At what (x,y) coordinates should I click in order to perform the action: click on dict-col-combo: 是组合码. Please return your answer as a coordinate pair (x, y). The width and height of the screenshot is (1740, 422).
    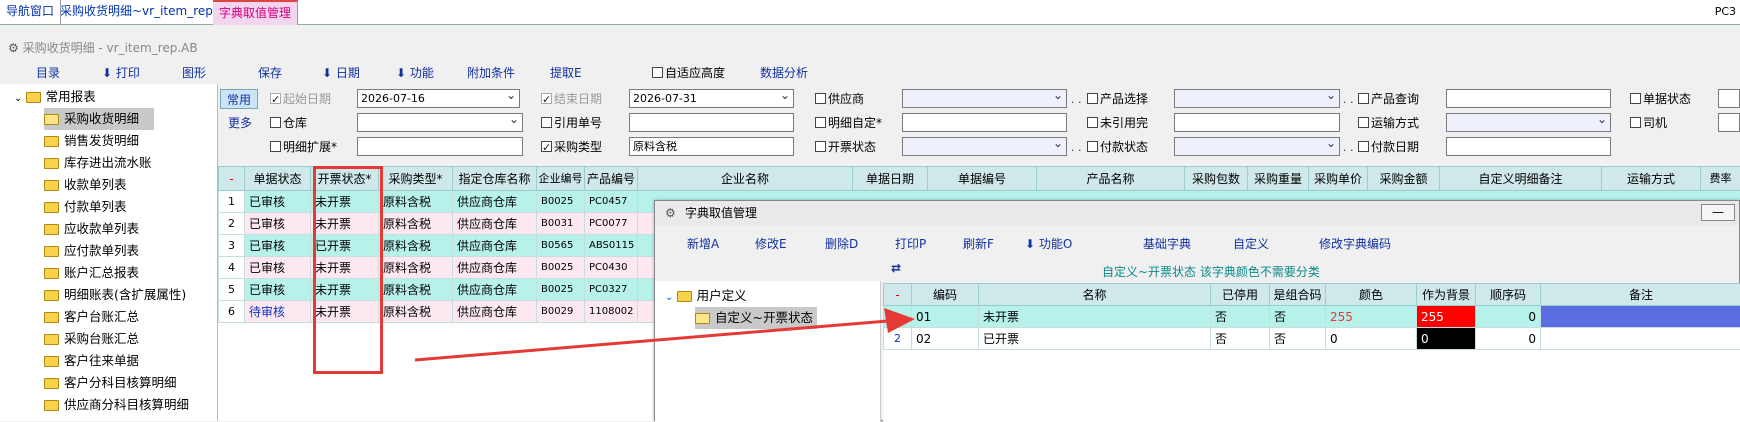
    Looking at the image, I should click on (1298, 295).